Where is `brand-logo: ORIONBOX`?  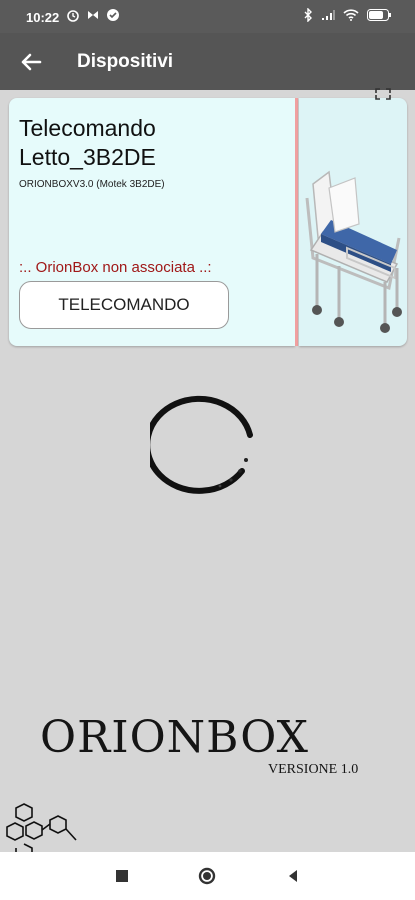 brand-logo: ORIONBOX is located at coordinates (174, 737).